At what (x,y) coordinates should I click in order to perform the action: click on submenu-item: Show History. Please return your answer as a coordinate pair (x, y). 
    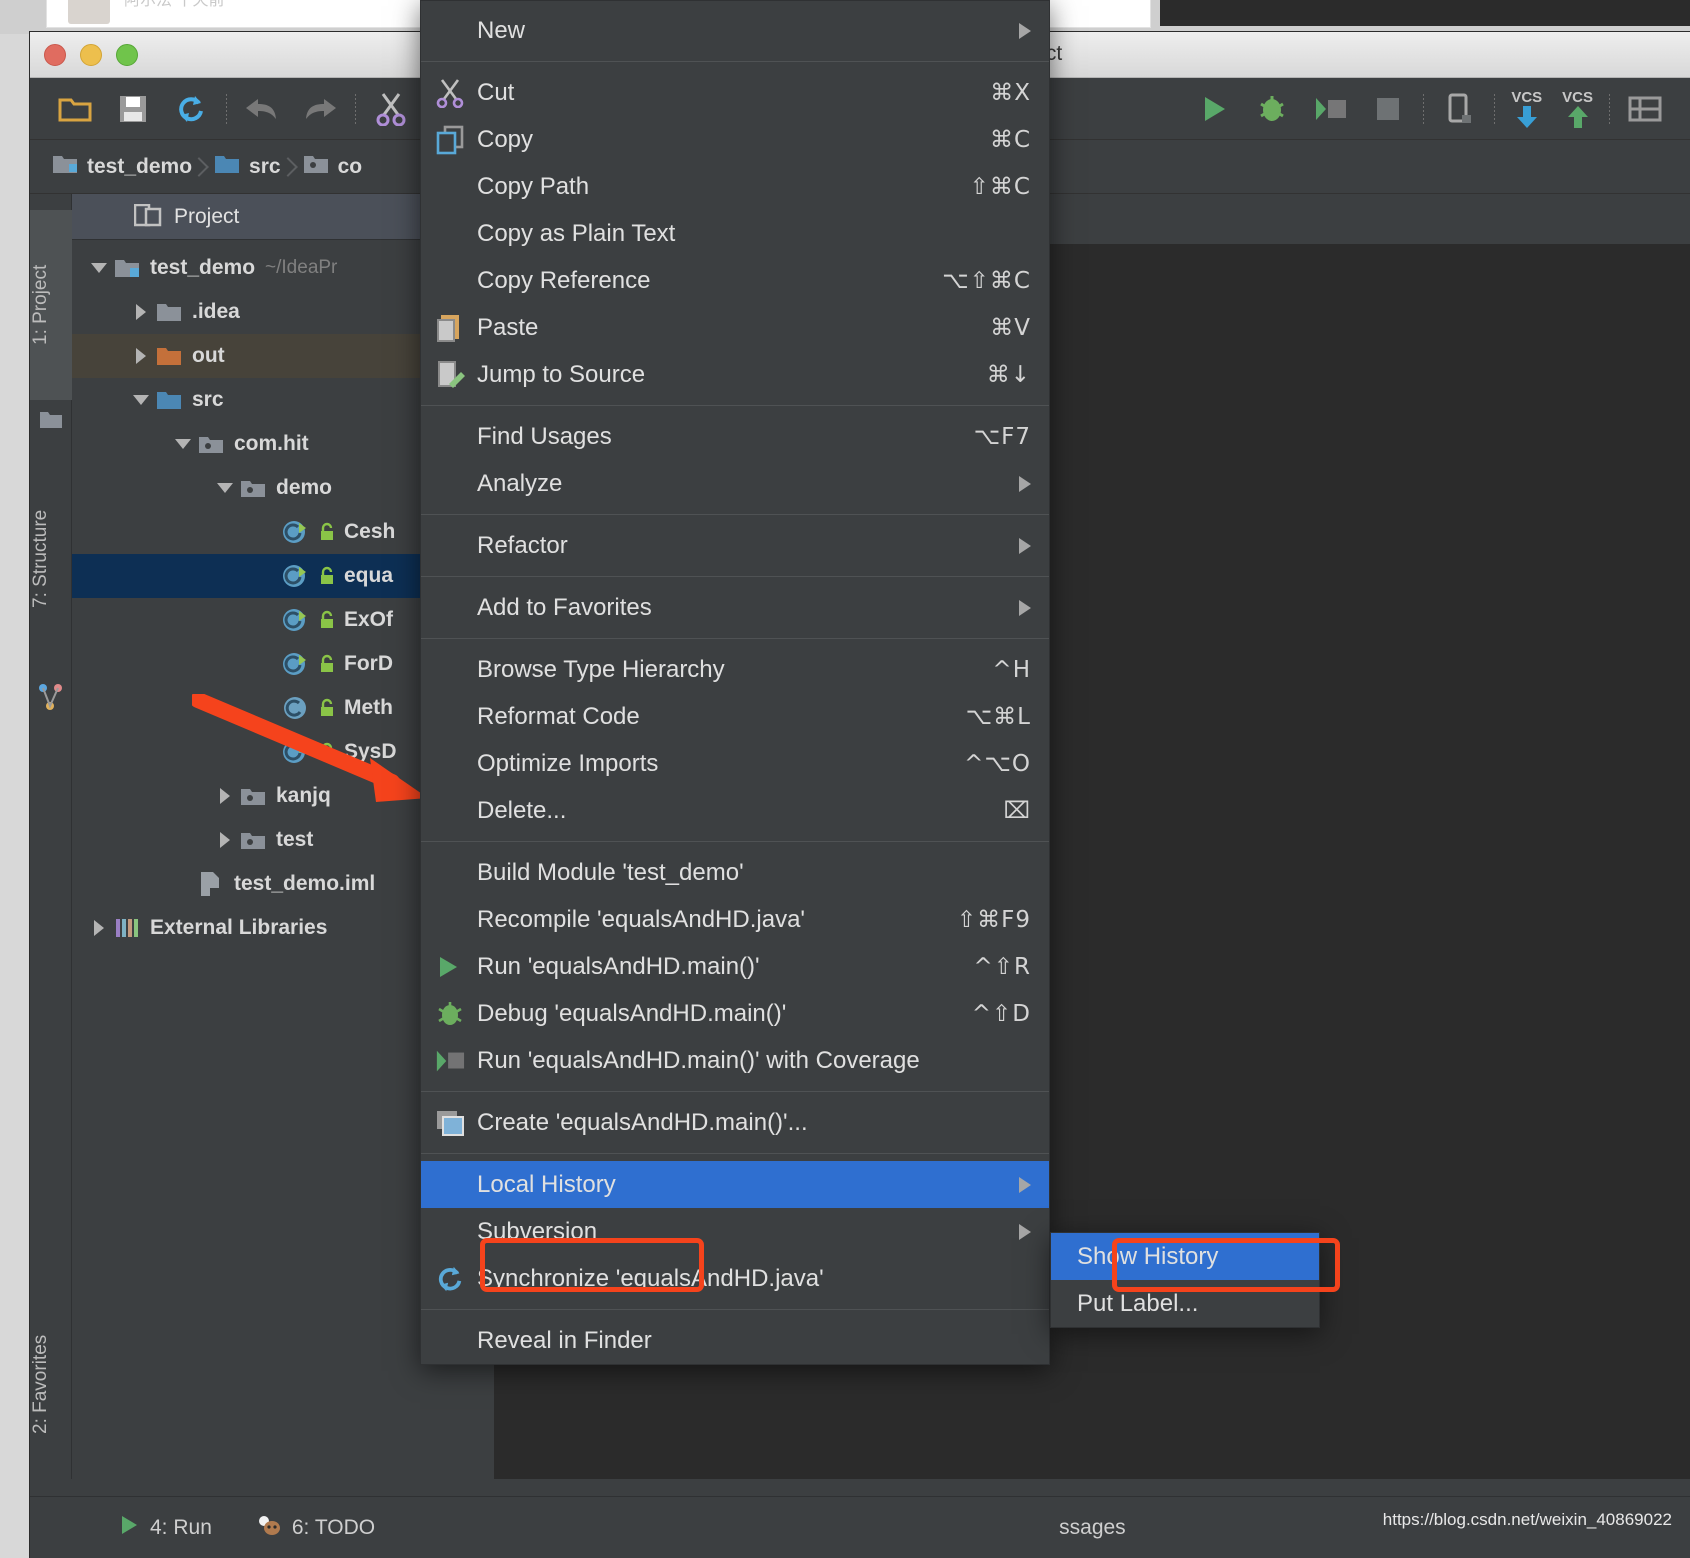
    Looking at the image, I should click on (1185, 1256).